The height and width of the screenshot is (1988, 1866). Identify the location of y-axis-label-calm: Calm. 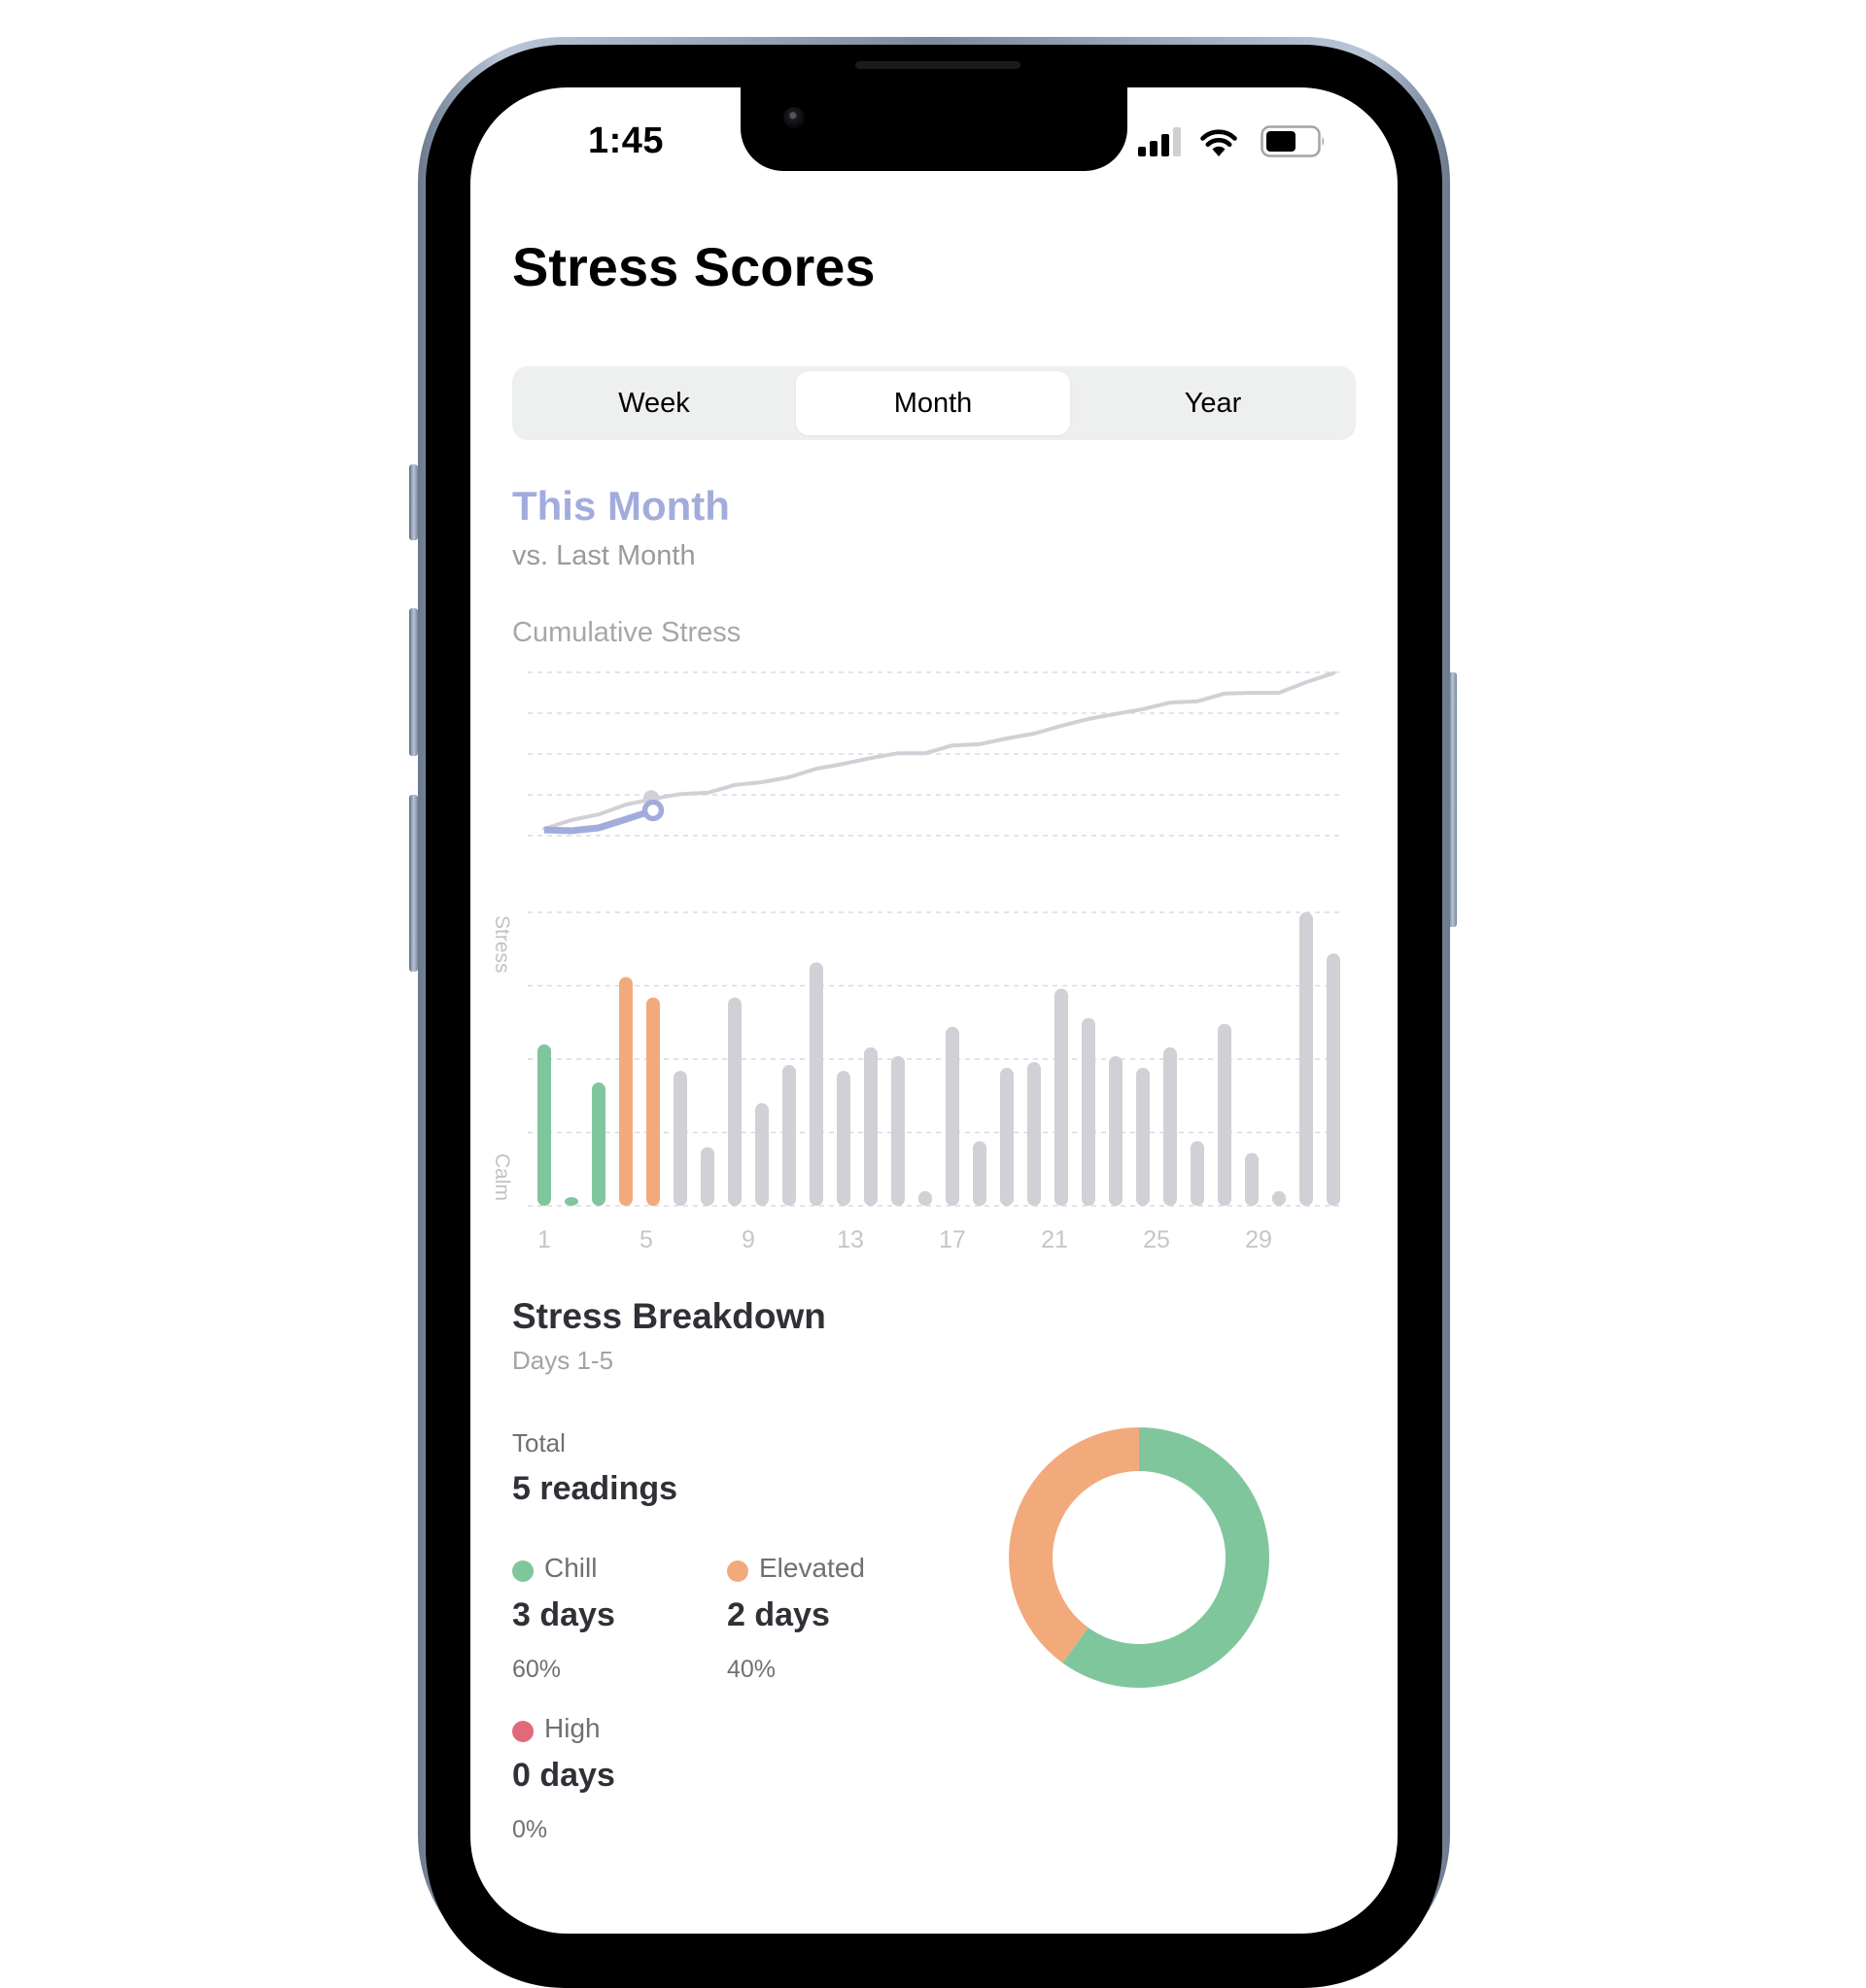
(502, 1177).